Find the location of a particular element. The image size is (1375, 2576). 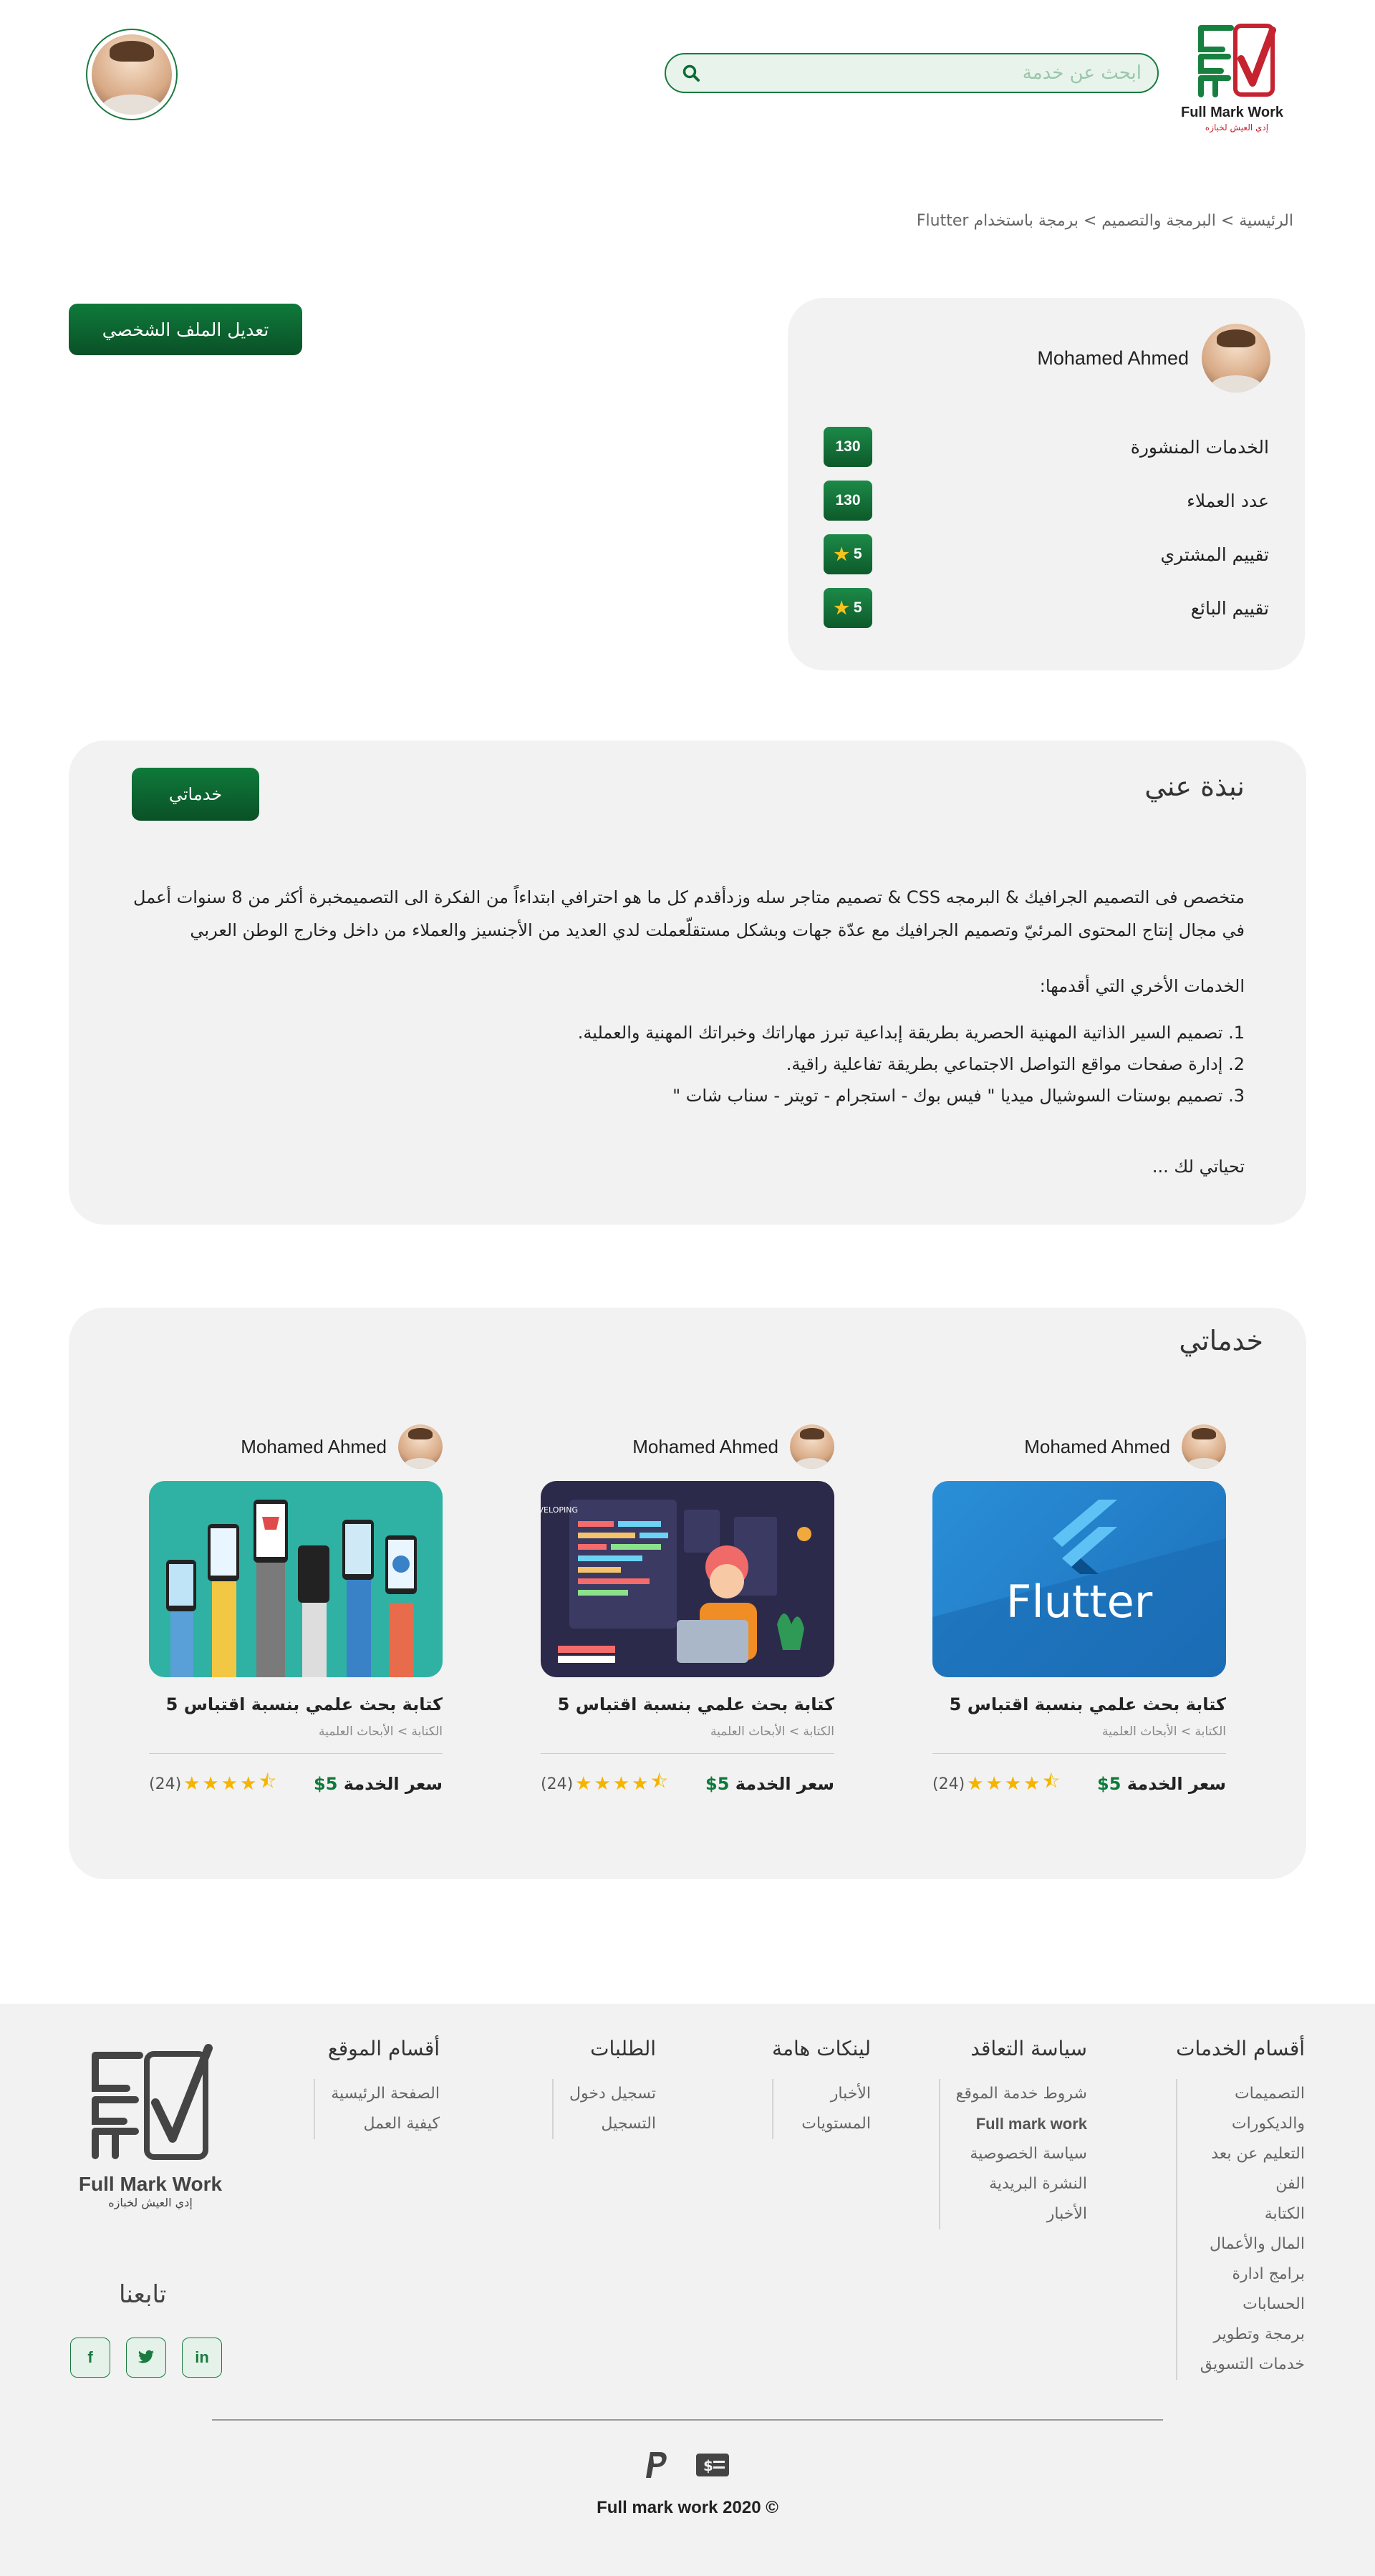

footer-link: والديكورات is located at coordinates (1249, 2124).